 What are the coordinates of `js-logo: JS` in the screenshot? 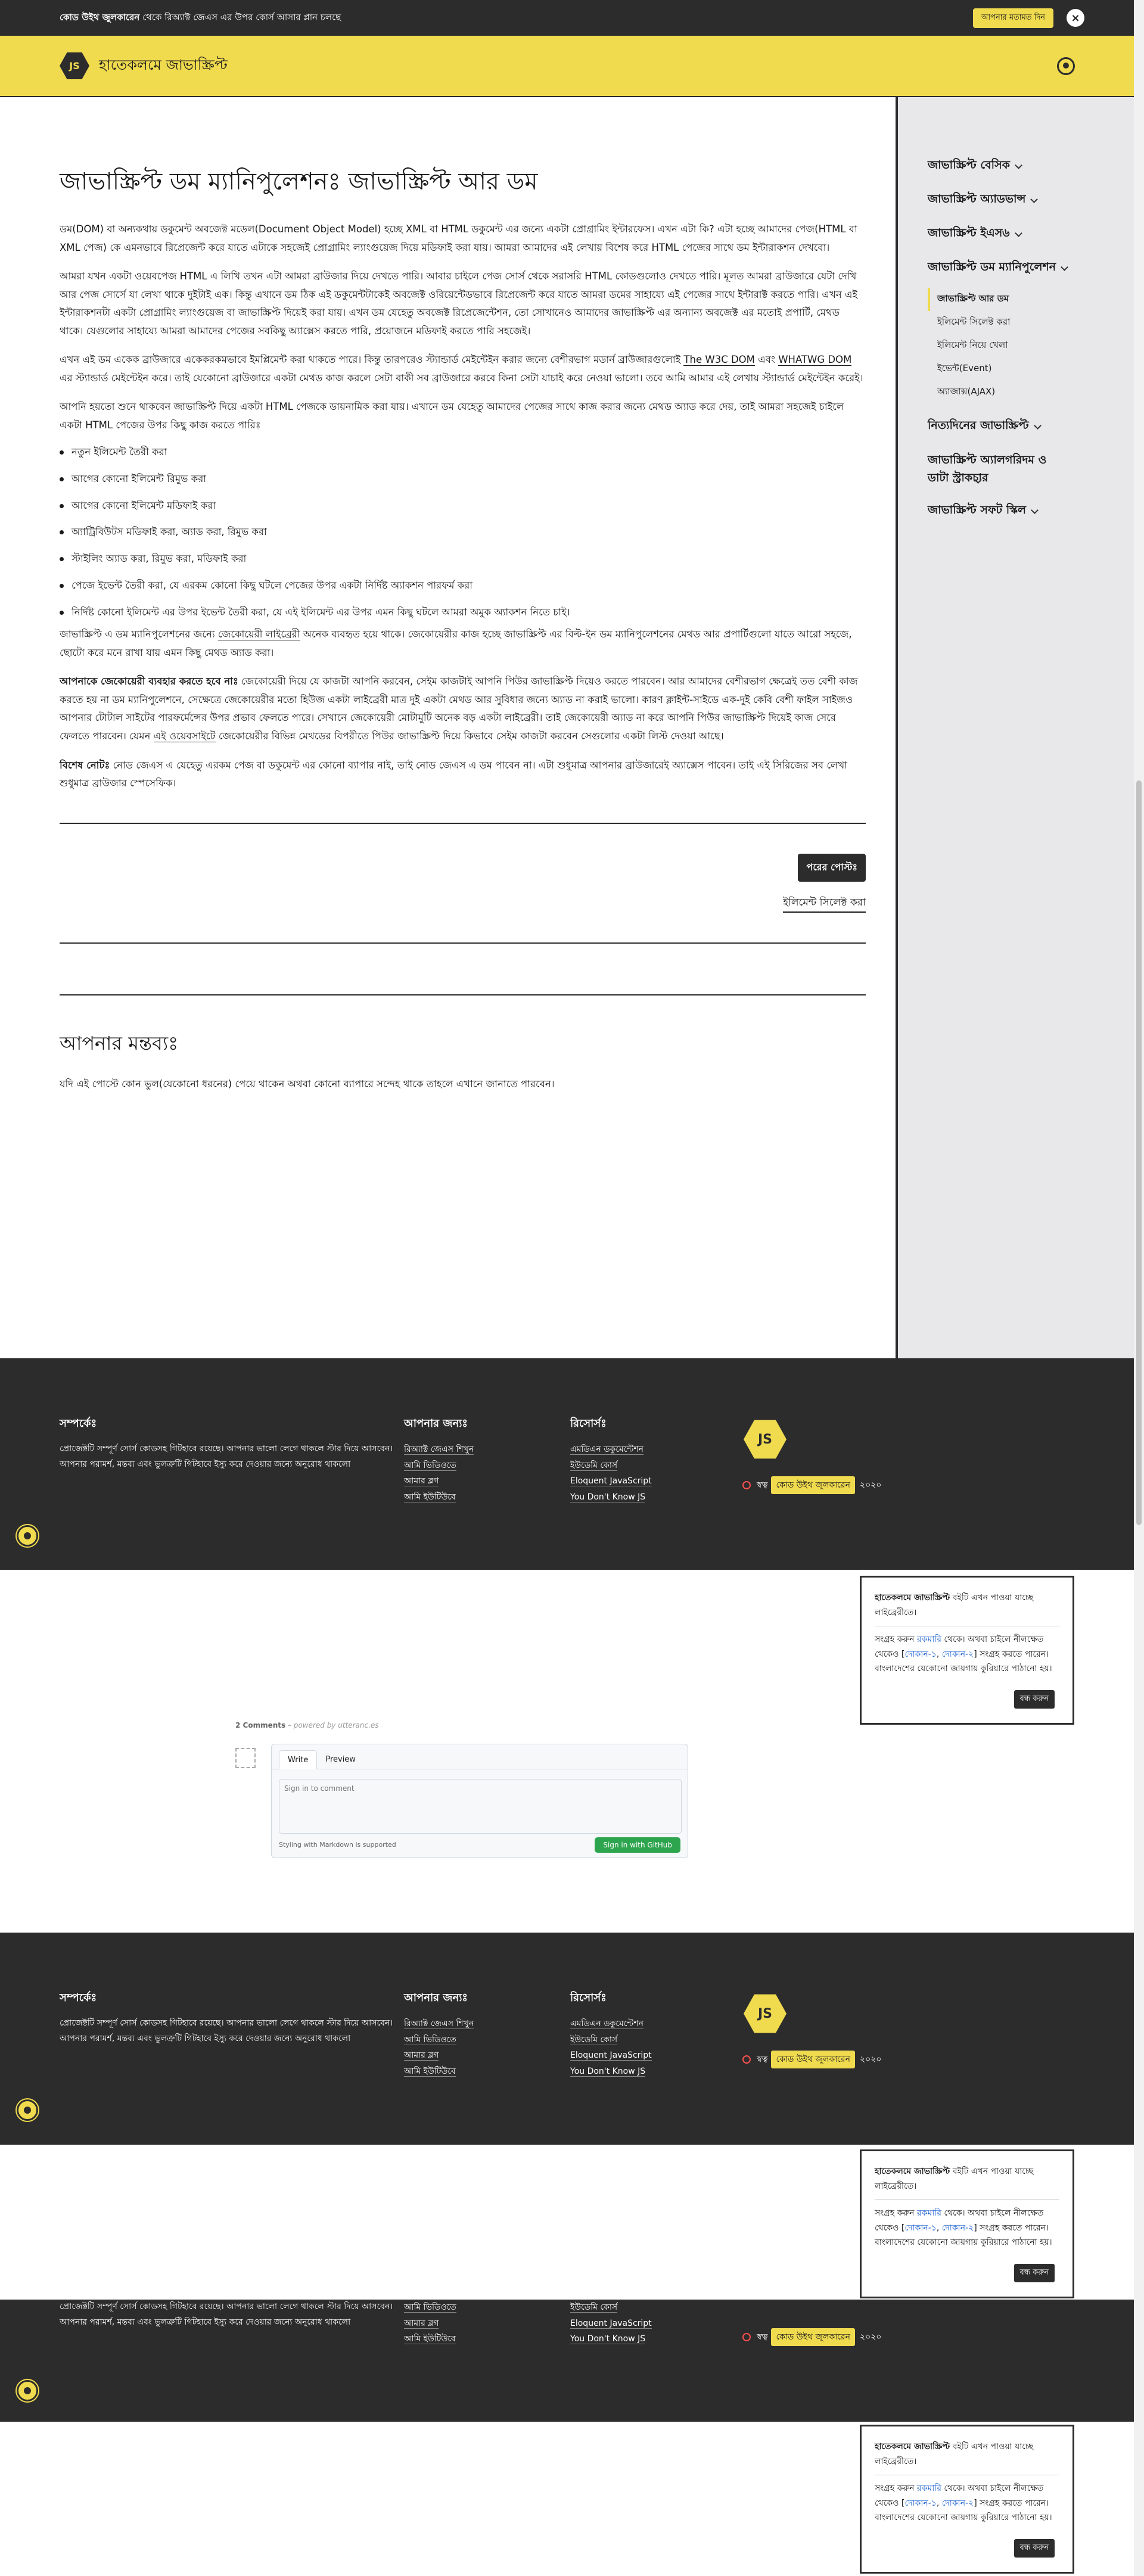 It's located at (74, 65).